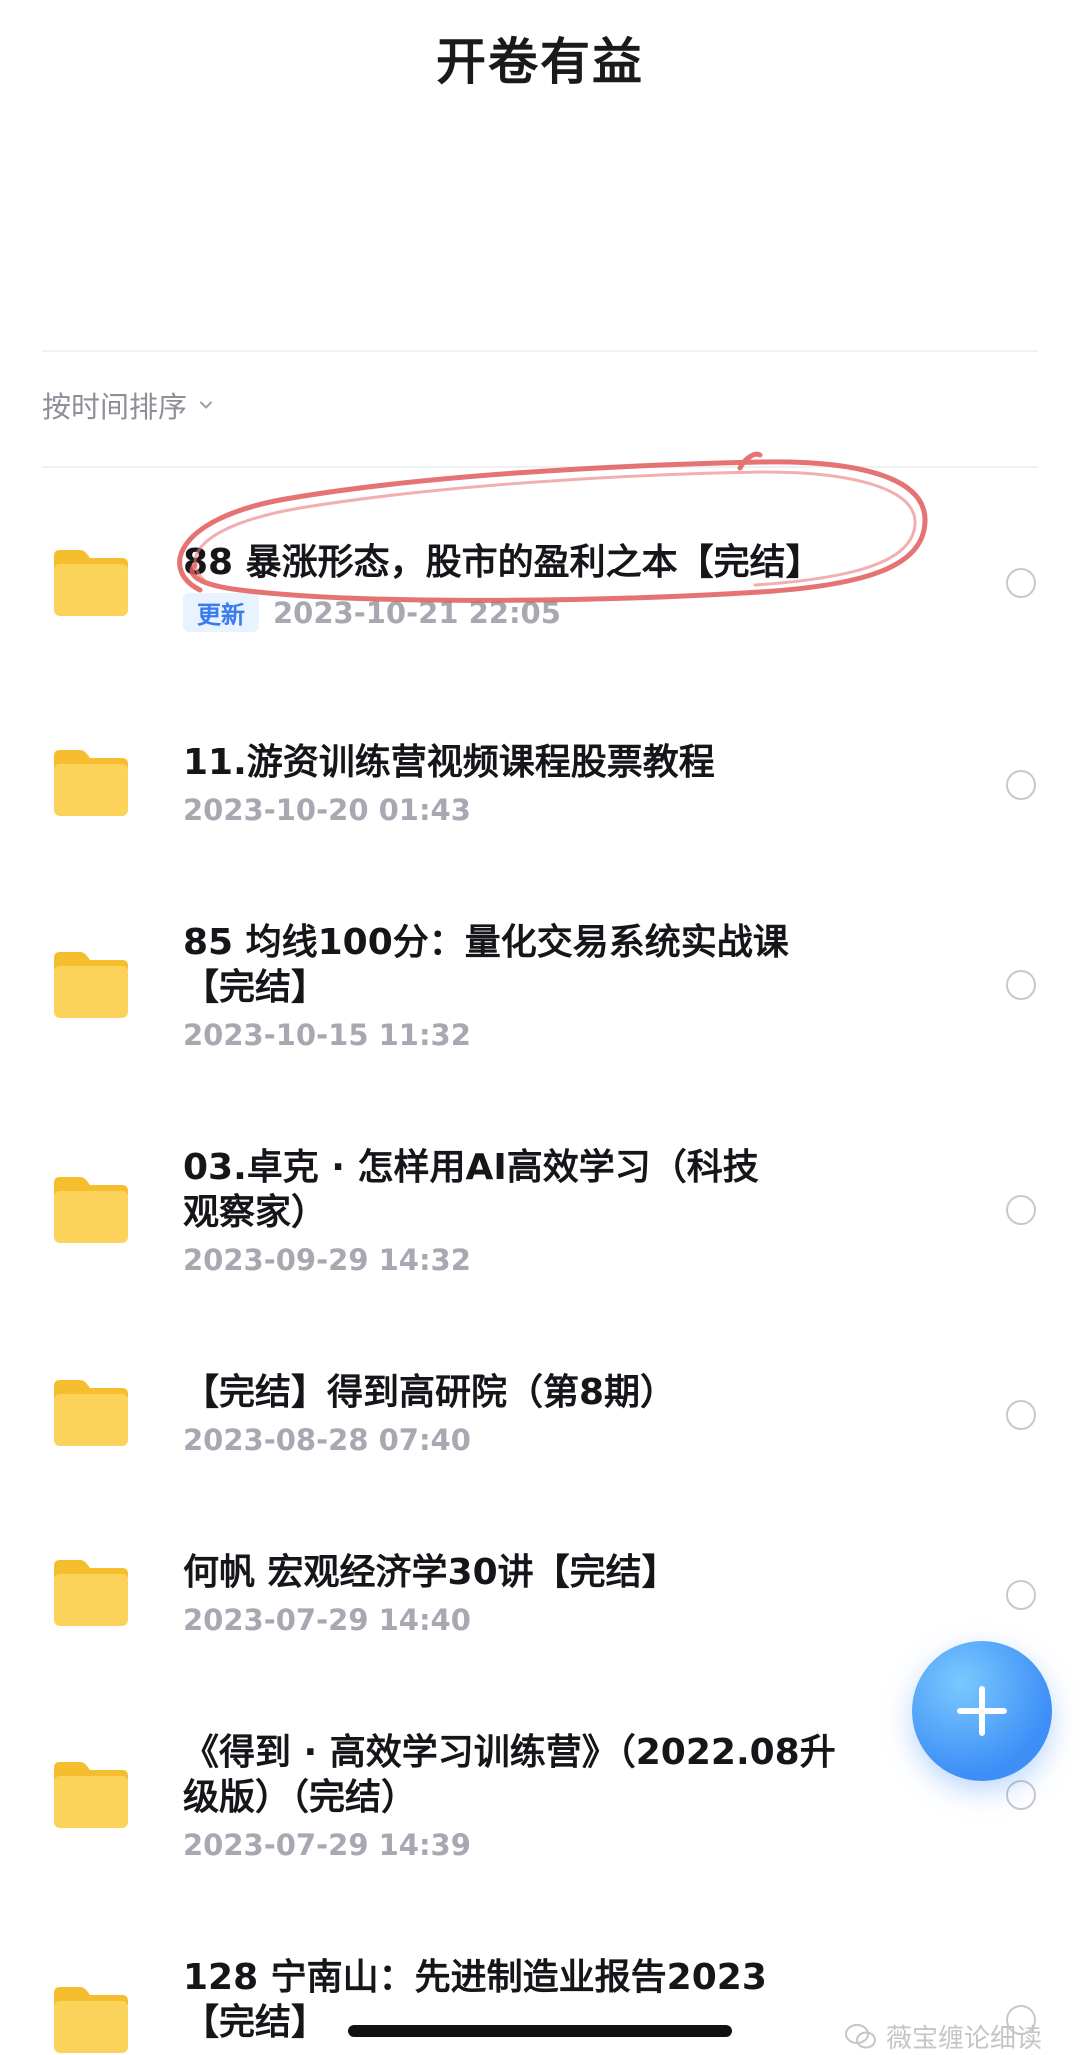  Describe the element at coordinates (430, 1572) in the screenshot. I see `item-title: 何帆 宏观经济学30讲【完结】` at that location.